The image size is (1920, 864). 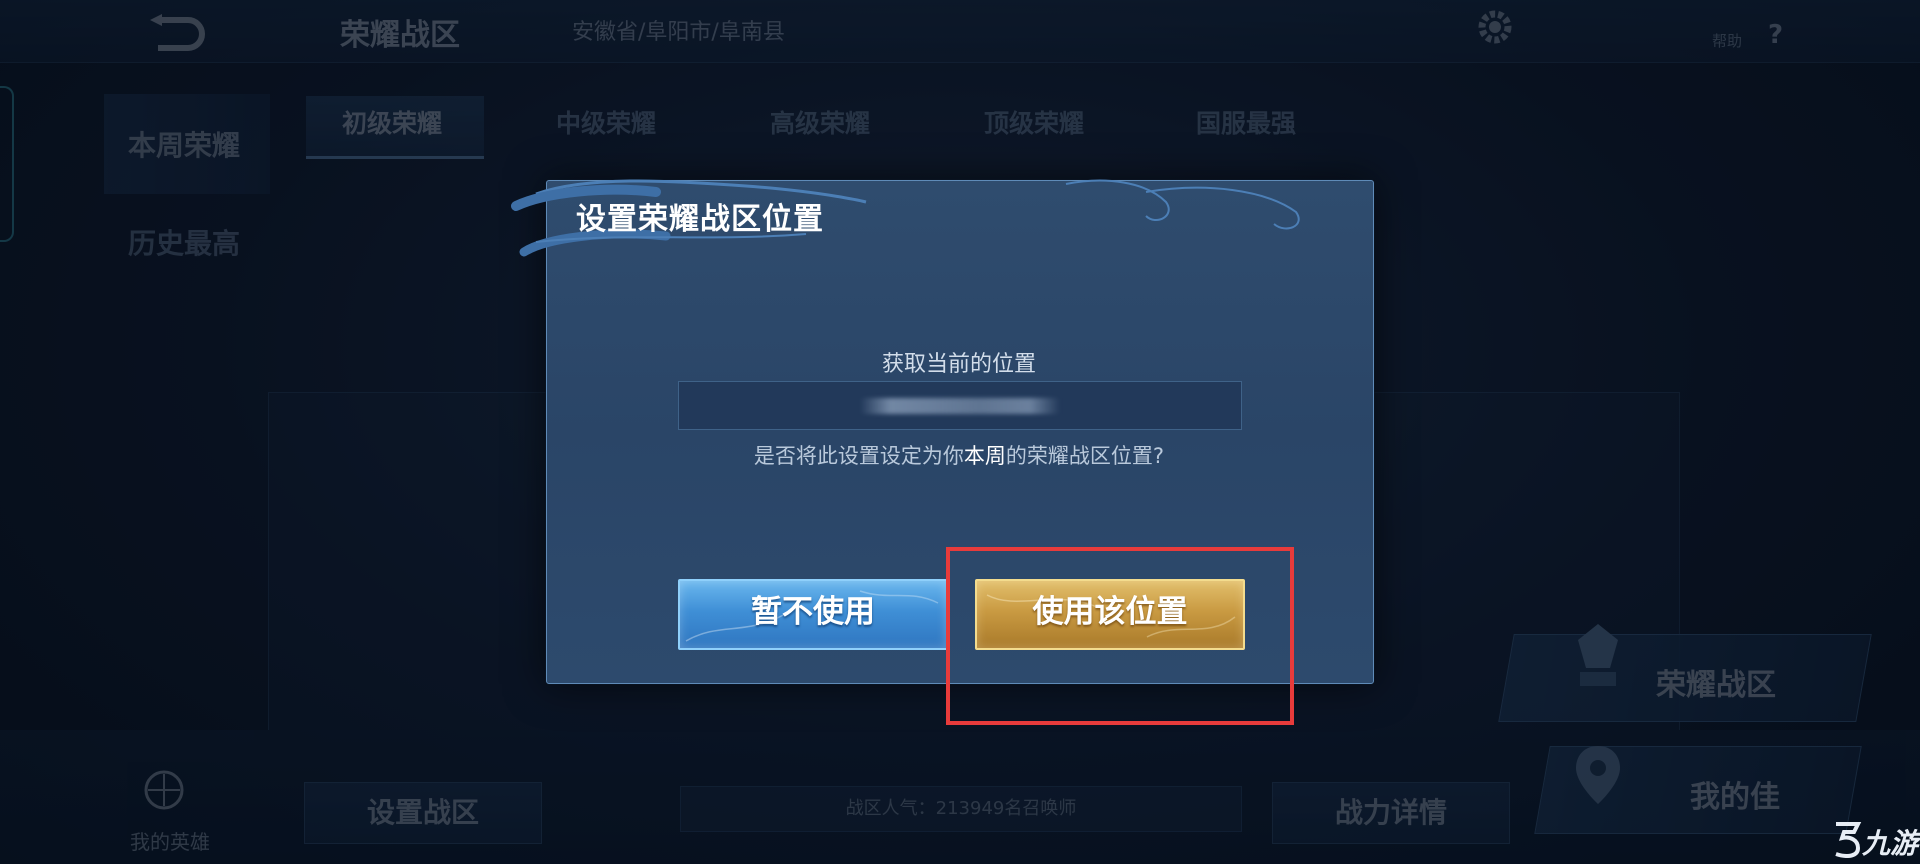 What do you see at coordinates (1890, 843) in the screenshot?
I see `watermark-text: 九游` at bounding box center [1890, 843].